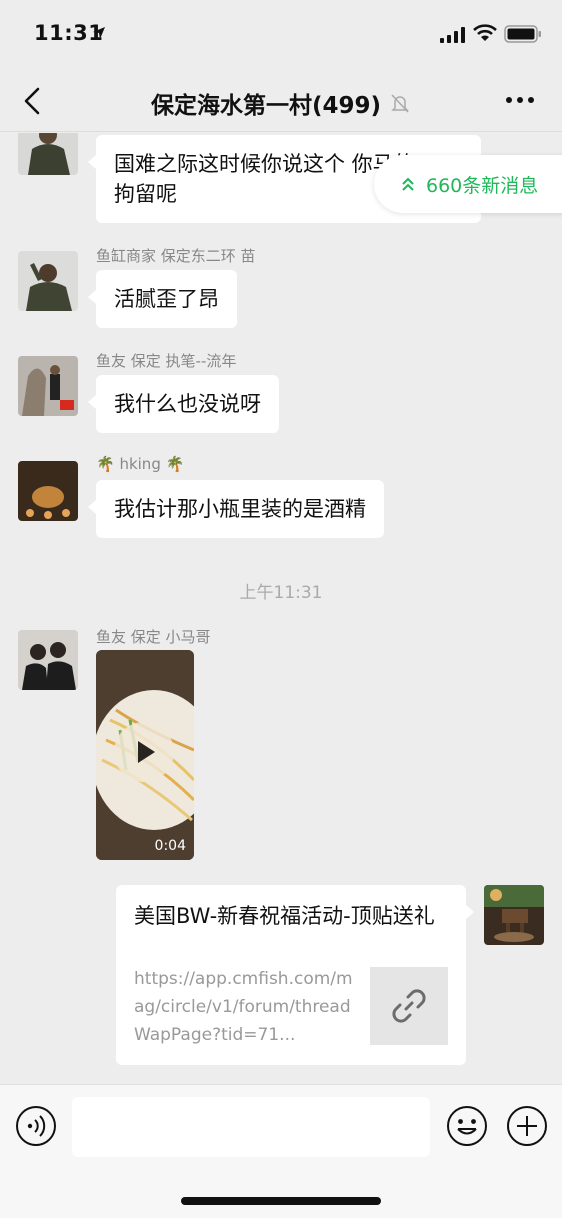 Image resolution: width=562 pixels, height=1218 pixels. I want to click on status-bar: 11:31, so click(281, 35).